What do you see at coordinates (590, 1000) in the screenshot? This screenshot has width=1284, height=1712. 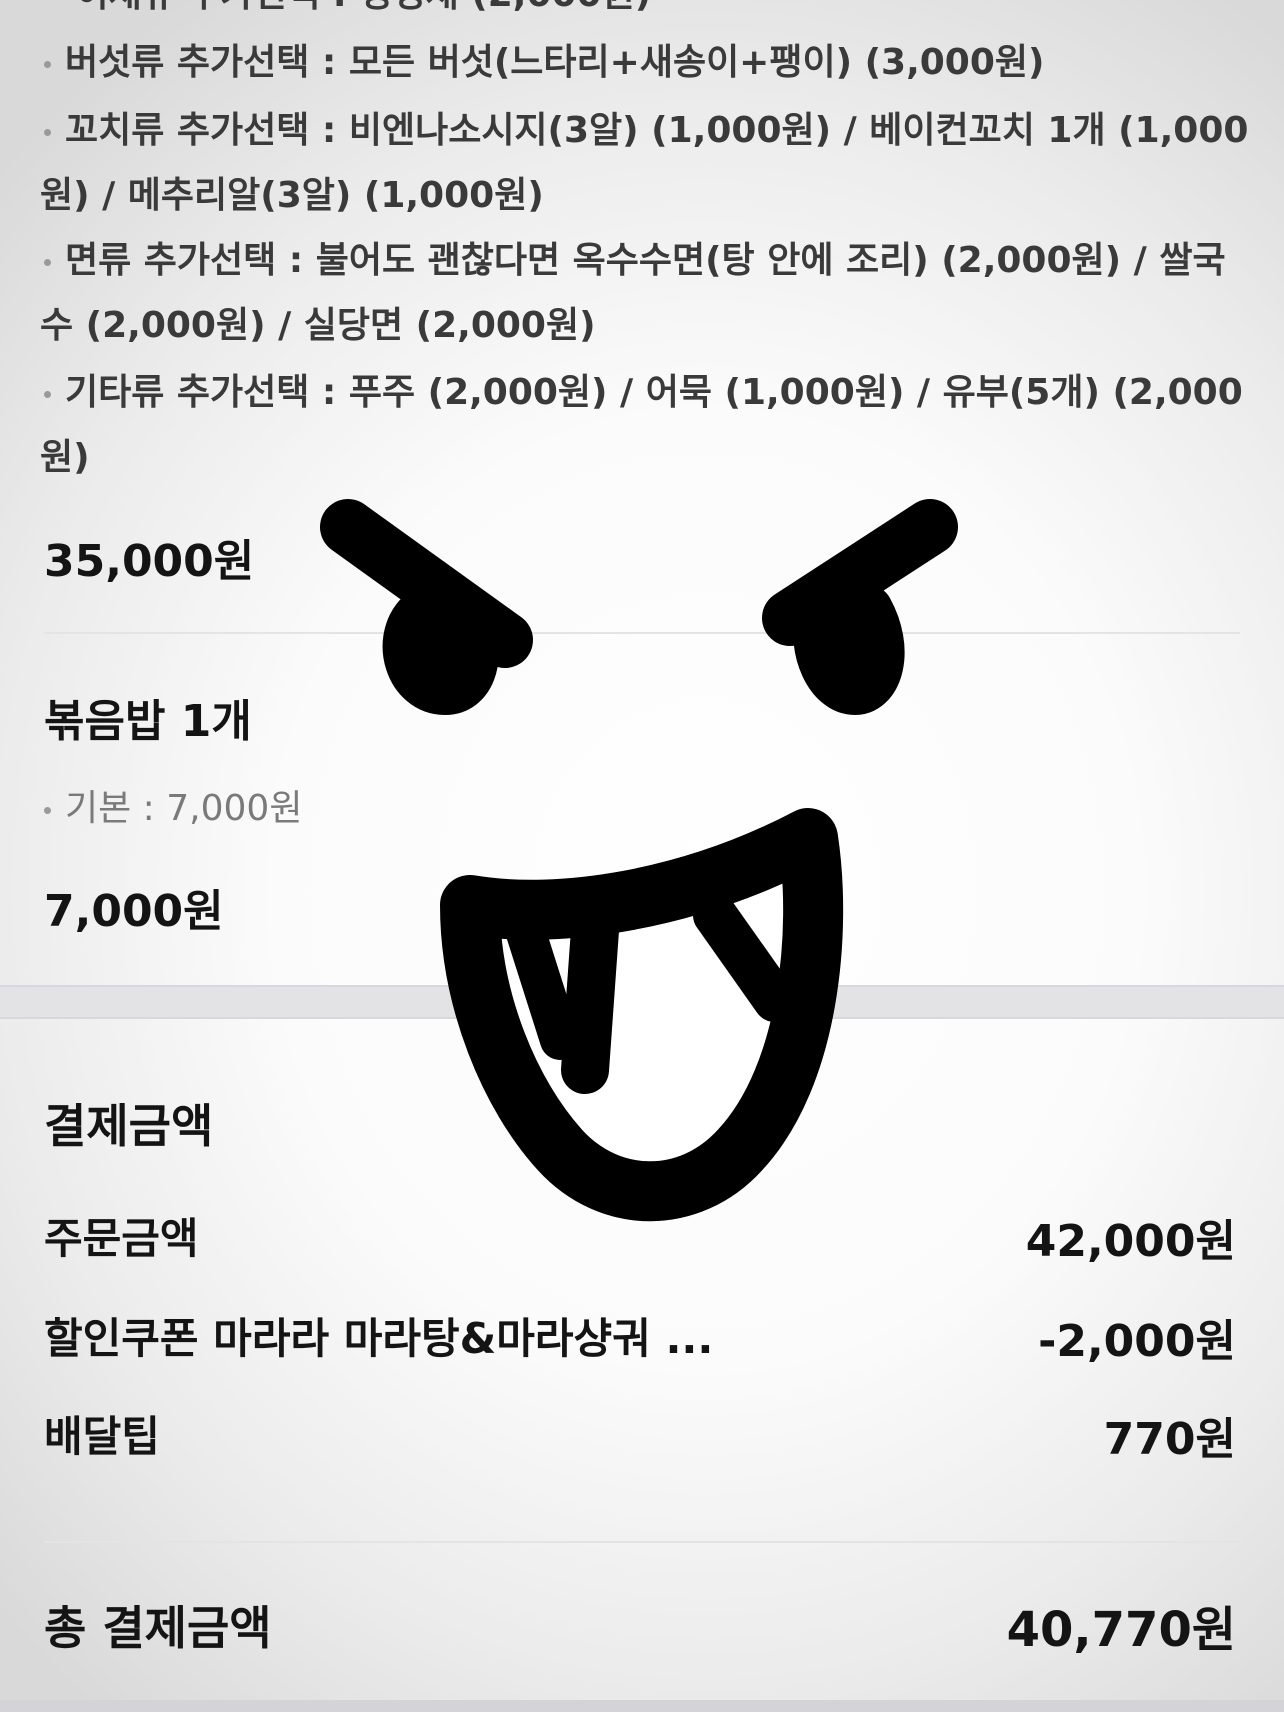 I see `left-fang` at bounding box center [590, 1000].